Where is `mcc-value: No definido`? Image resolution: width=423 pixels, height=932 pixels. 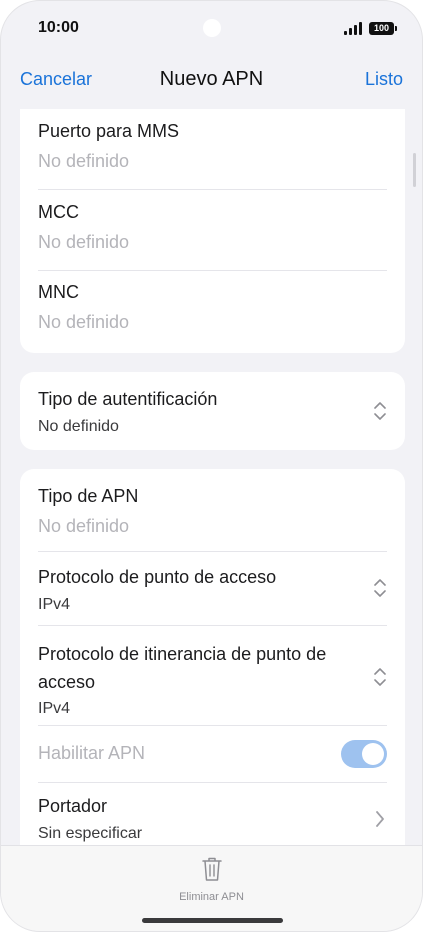 mcc-value: No definido is located at coordinates (84, 242).